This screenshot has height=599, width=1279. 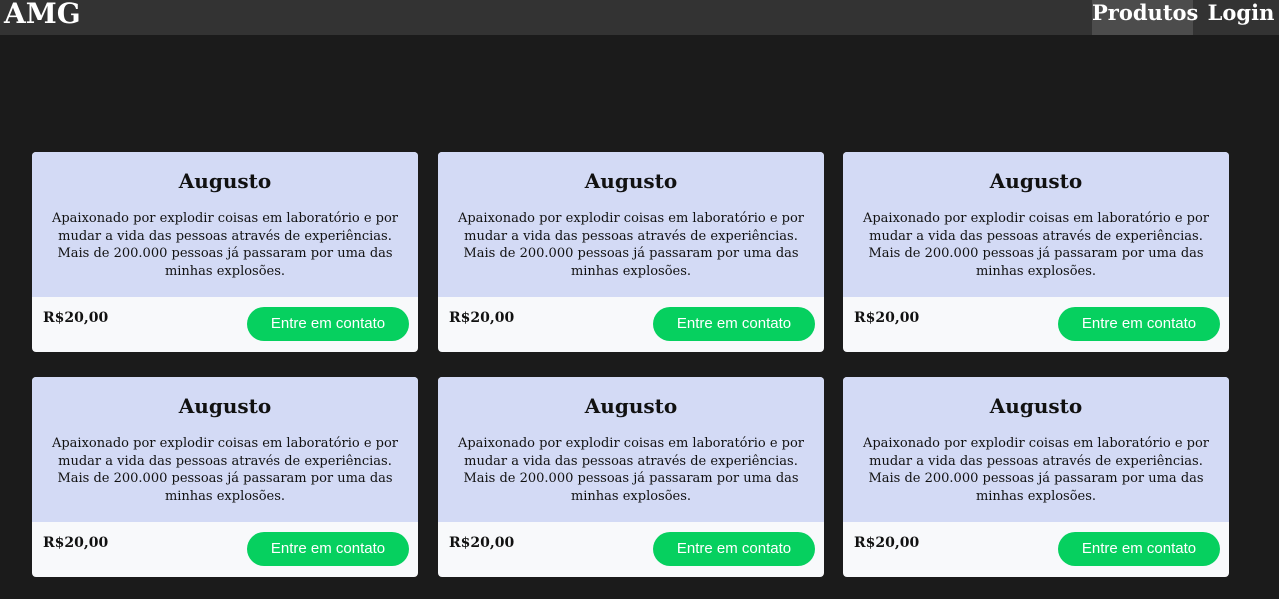 I want to click on nav-link-produtos: Produtos, so click(x=1145, y=17).